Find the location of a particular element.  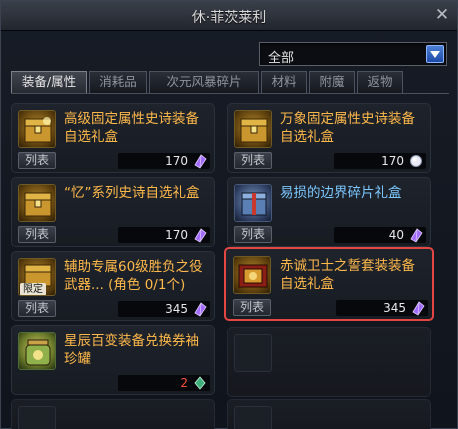

white-orb-icon is located at coordinates (416, 161).